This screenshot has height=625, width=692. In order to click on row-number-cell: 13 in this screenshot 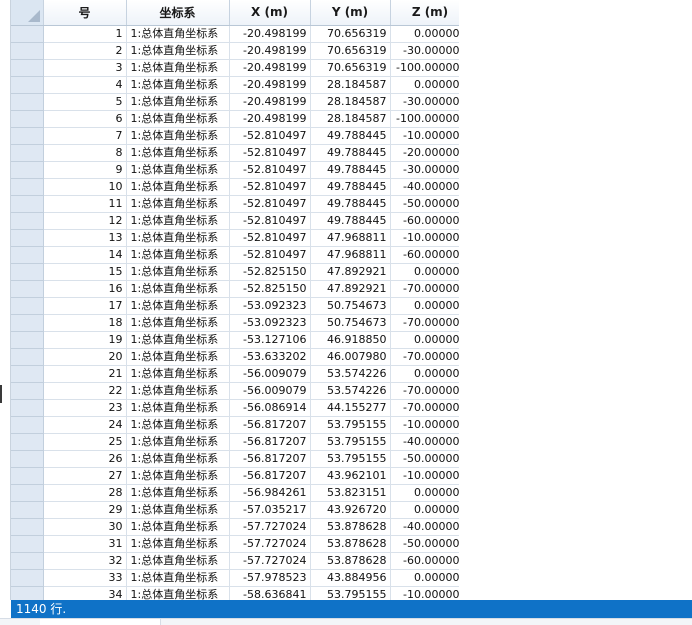, I will do `click(85, 238)`.